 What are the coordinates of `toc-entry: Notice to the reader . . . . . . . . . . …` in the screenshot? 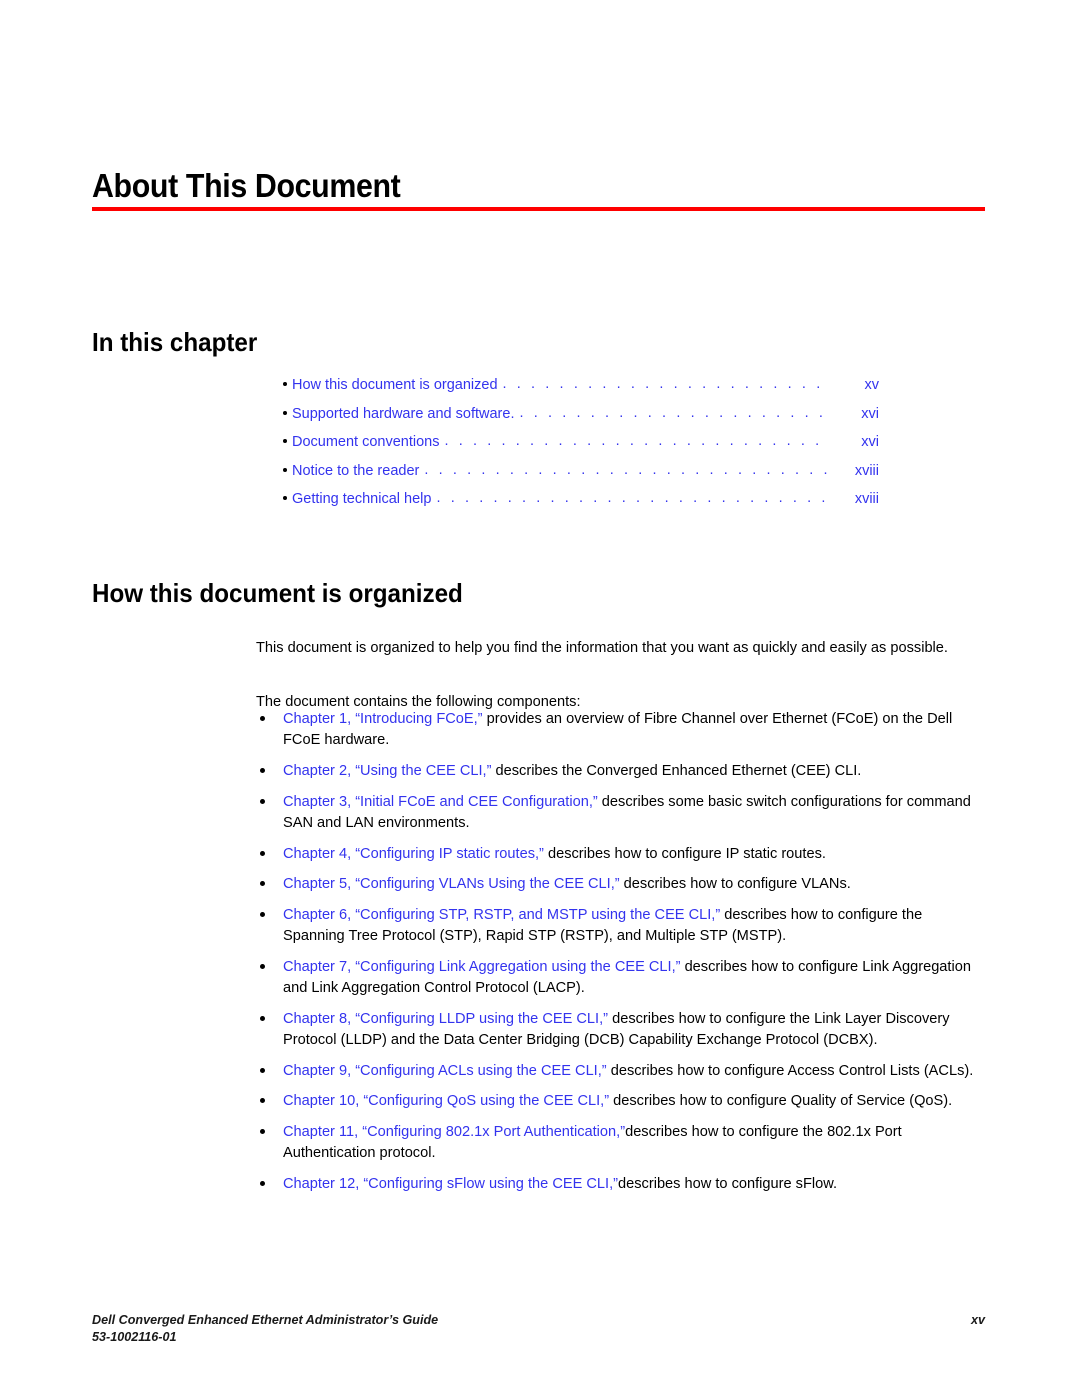 It's located at (581, 477).